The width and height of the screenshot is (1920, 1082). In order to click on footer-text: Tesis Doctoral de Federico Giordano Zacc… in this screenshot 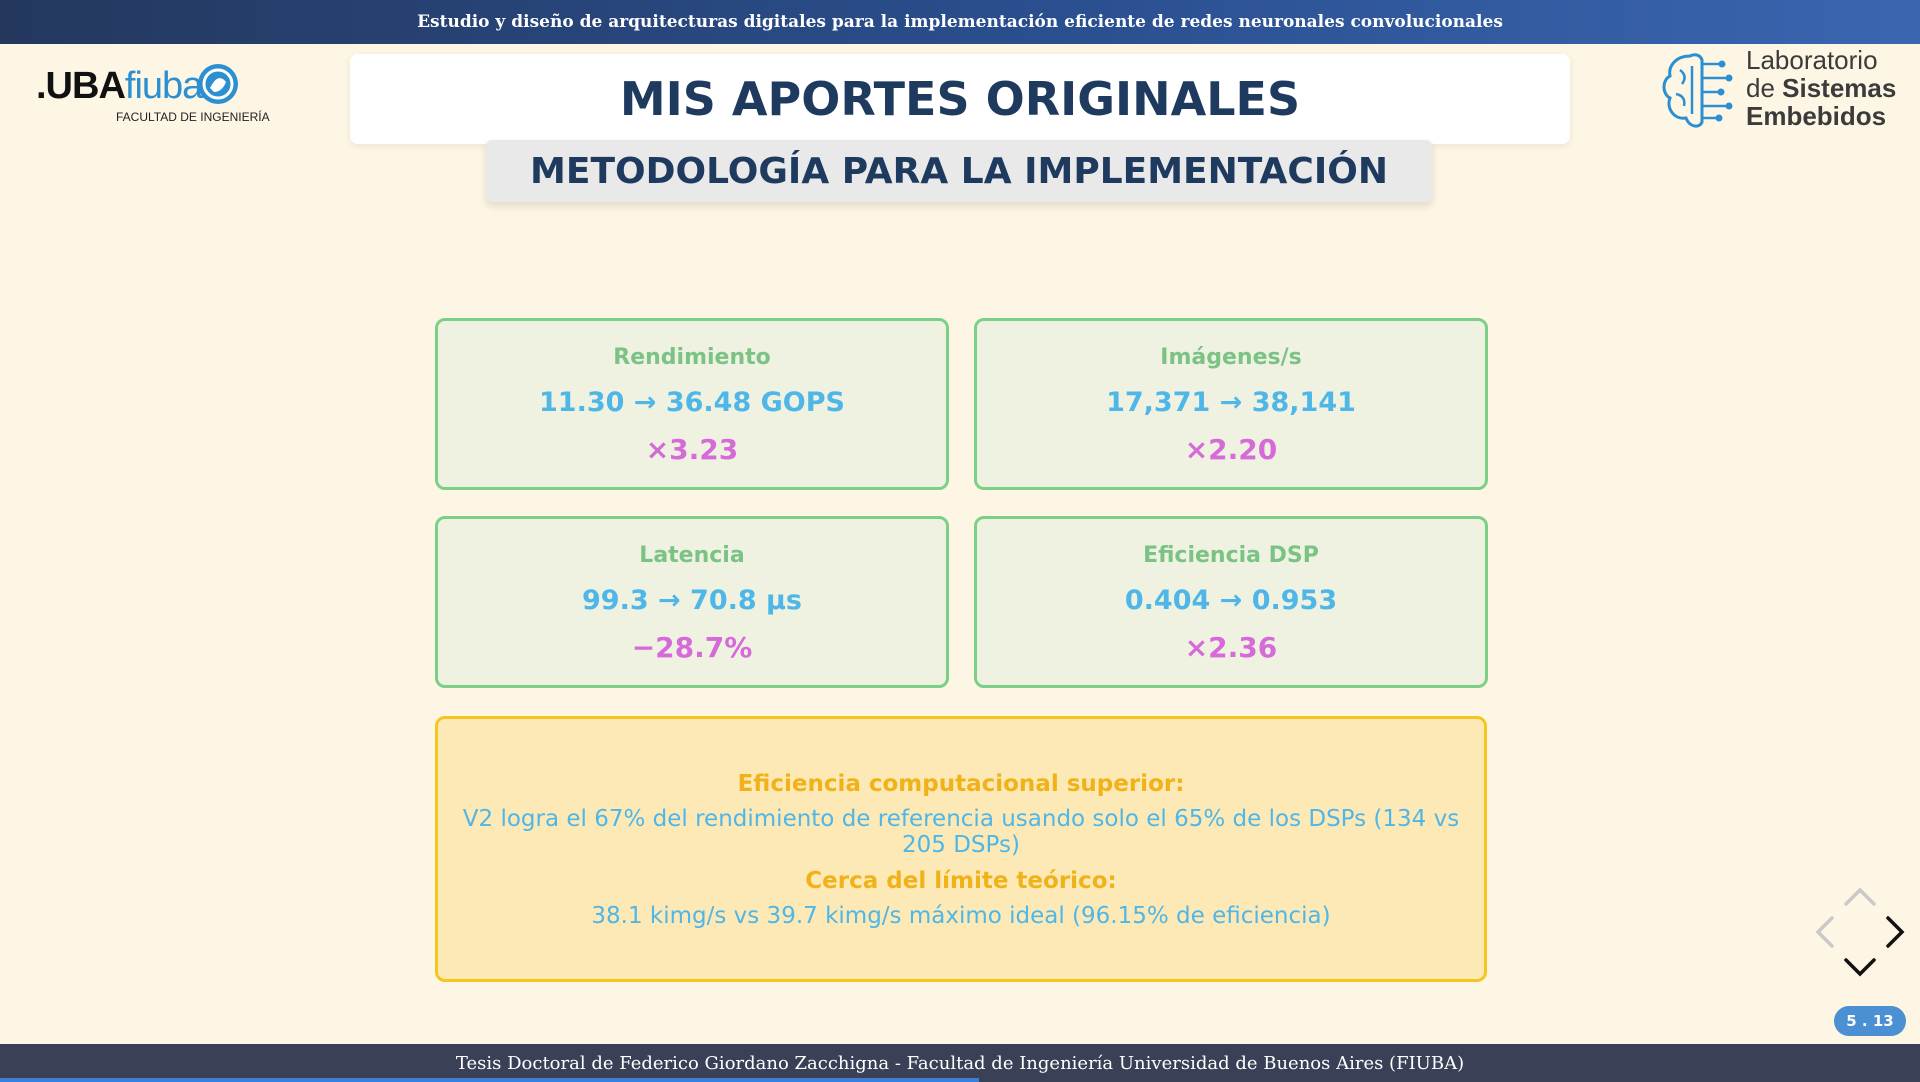, I will do `click(960, 1063)`.